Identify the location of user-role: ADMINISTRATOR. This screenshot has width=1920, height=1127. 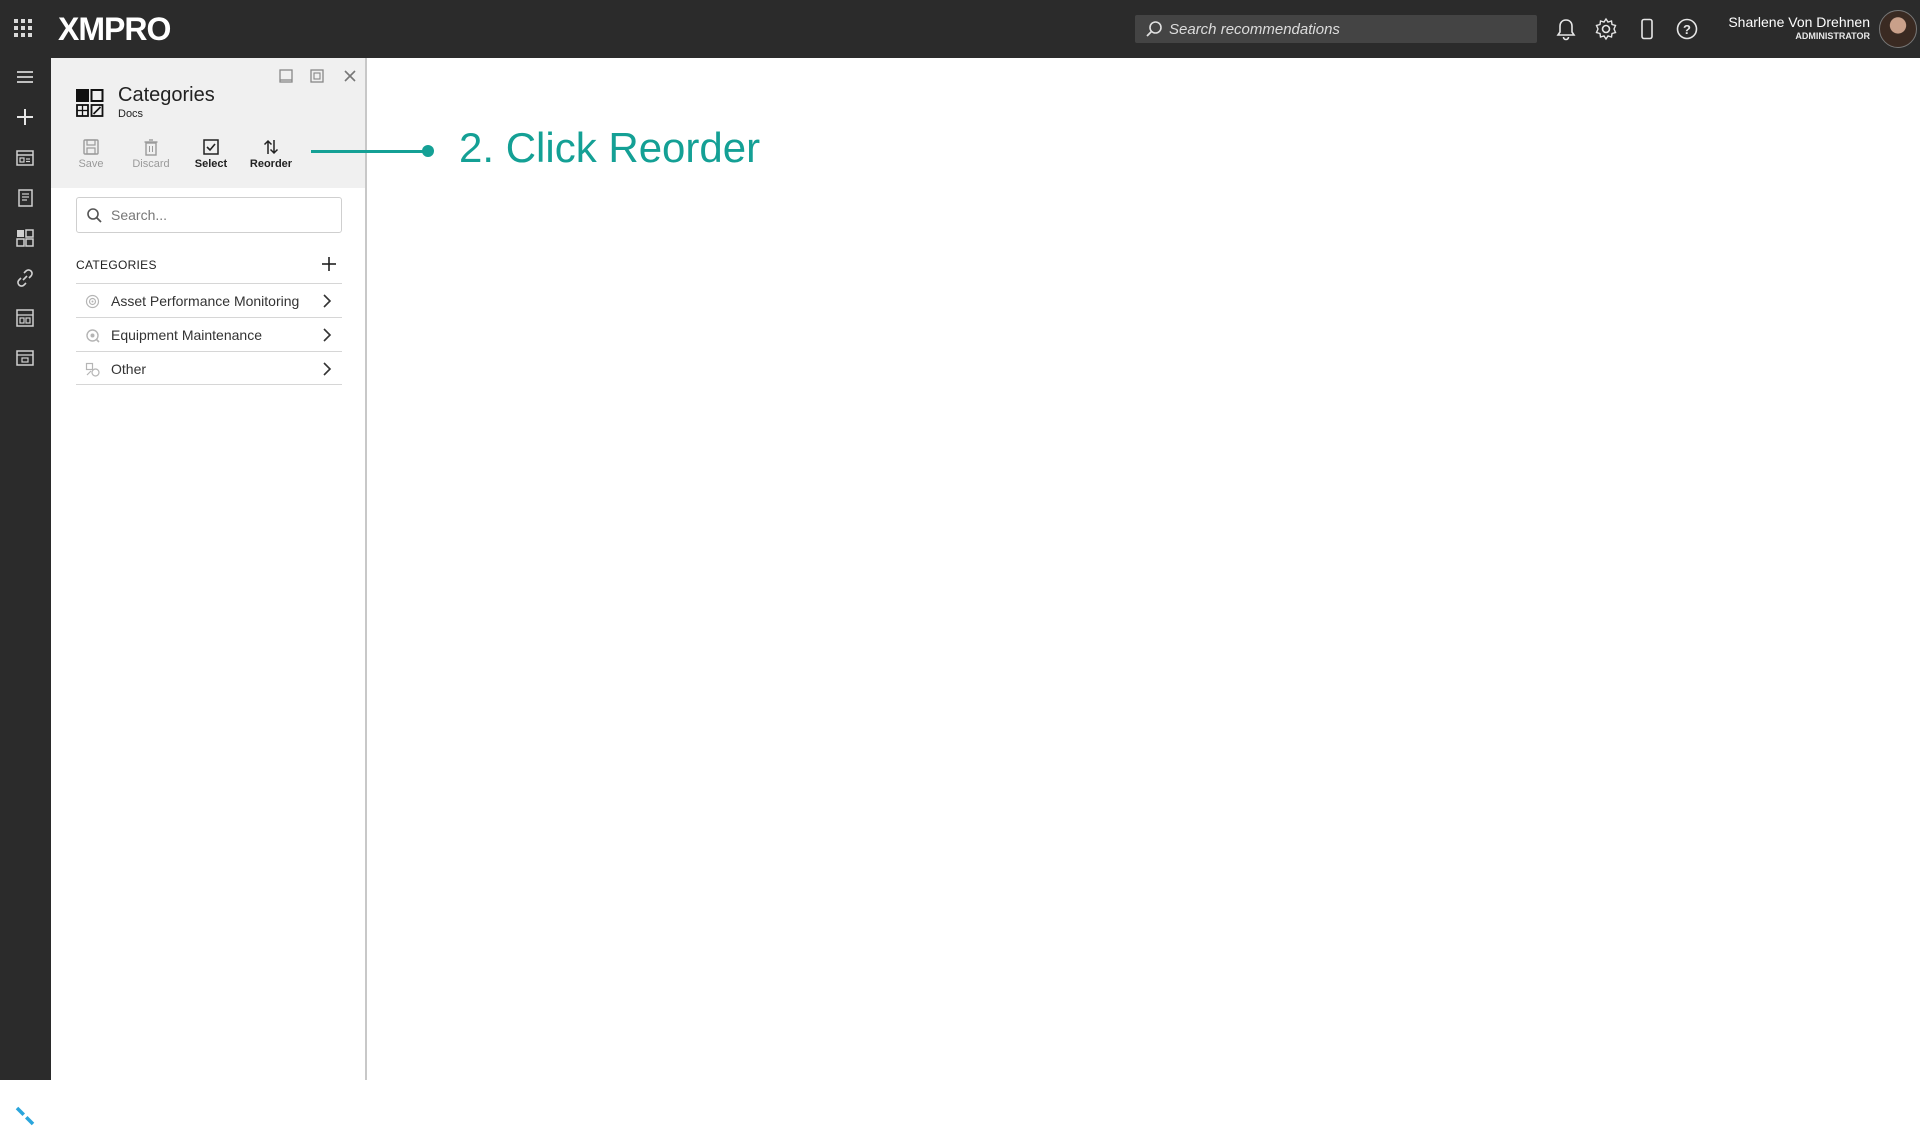
(1832, 36).